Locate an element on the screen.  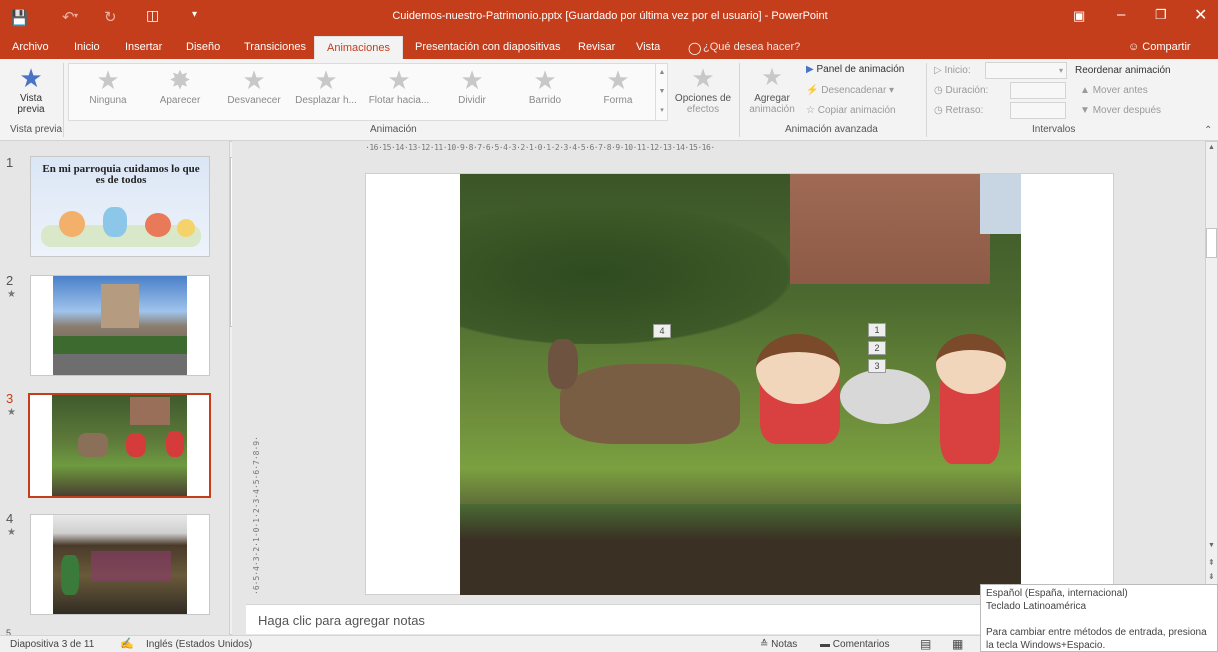
reorder-label: Reordenar animación is located at coordinates (1123, 70).